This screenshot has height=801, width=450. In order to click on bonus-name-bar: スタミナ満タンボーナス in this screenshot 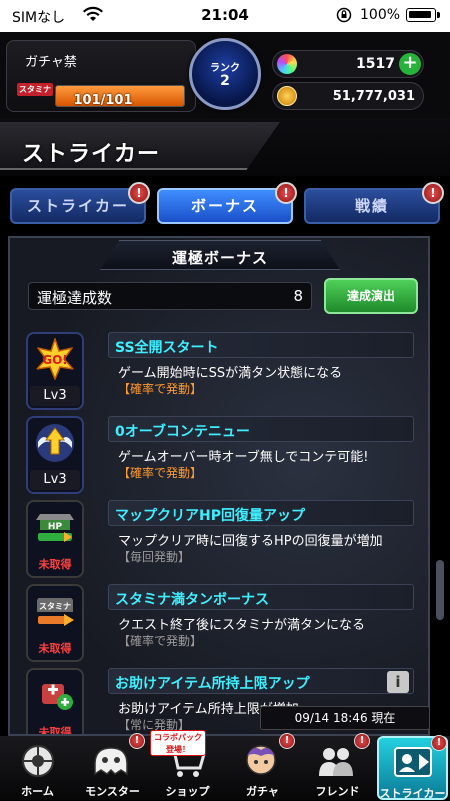, I will do `click(261, 597)`.